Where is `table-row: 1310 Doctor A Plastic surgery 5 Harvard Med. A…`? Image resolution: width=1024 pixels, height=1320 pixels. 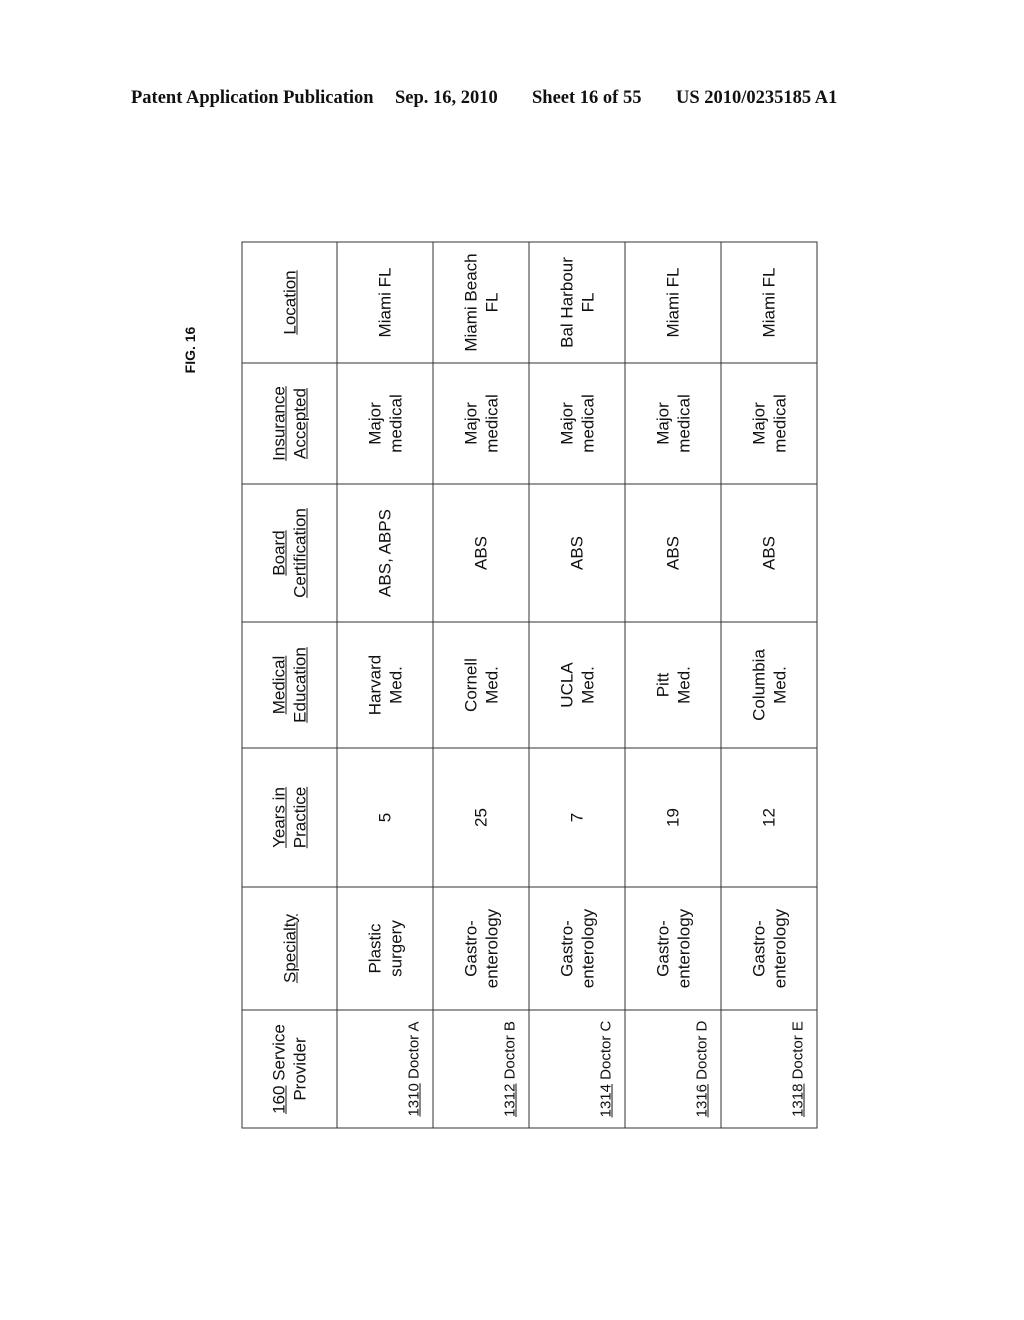
table-row: 1310 Doctor A Plastic surgery 5 Harvard Med. A… is located at coordinates (384, 684).